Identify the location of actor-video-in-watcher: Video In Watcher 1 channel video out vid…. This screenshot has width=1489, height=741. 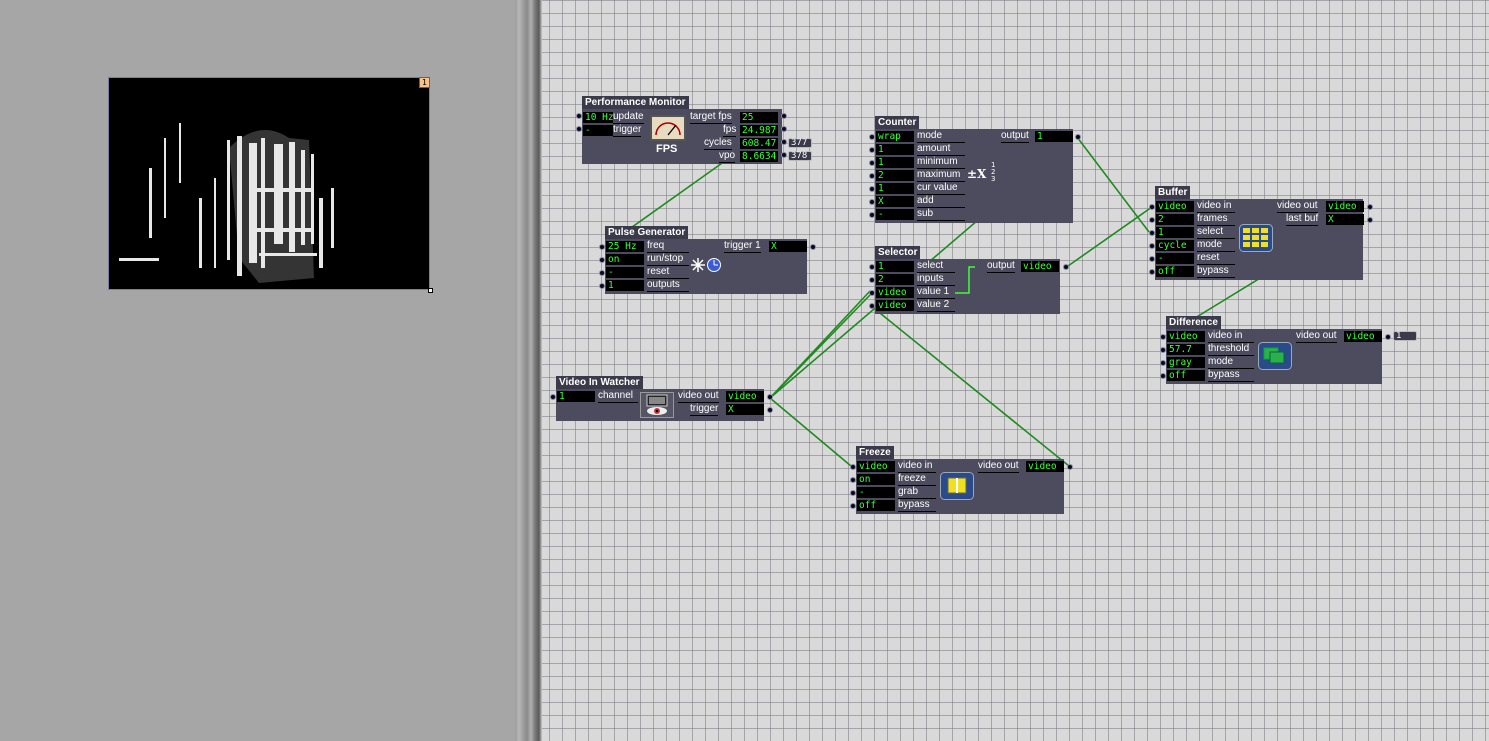
(663, 399).